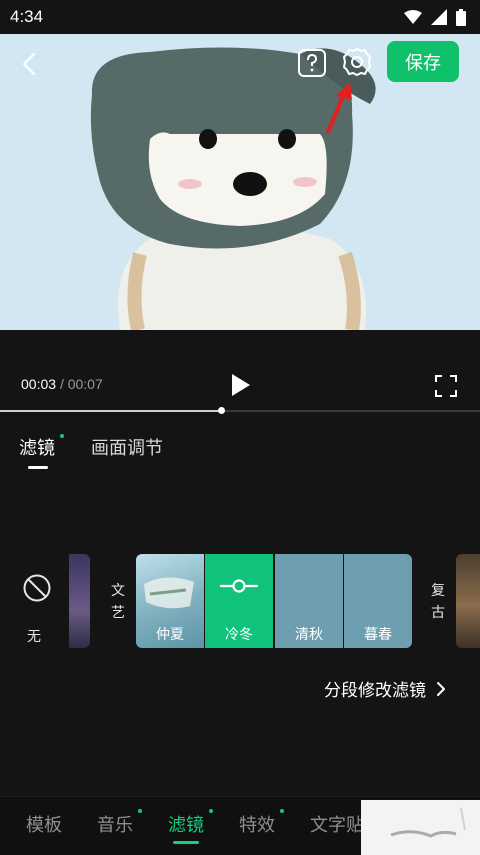 The height and width of the screenshot is (855, 480). I want to click on subtab-image-adjust: 画面调节, so click(127, 447).